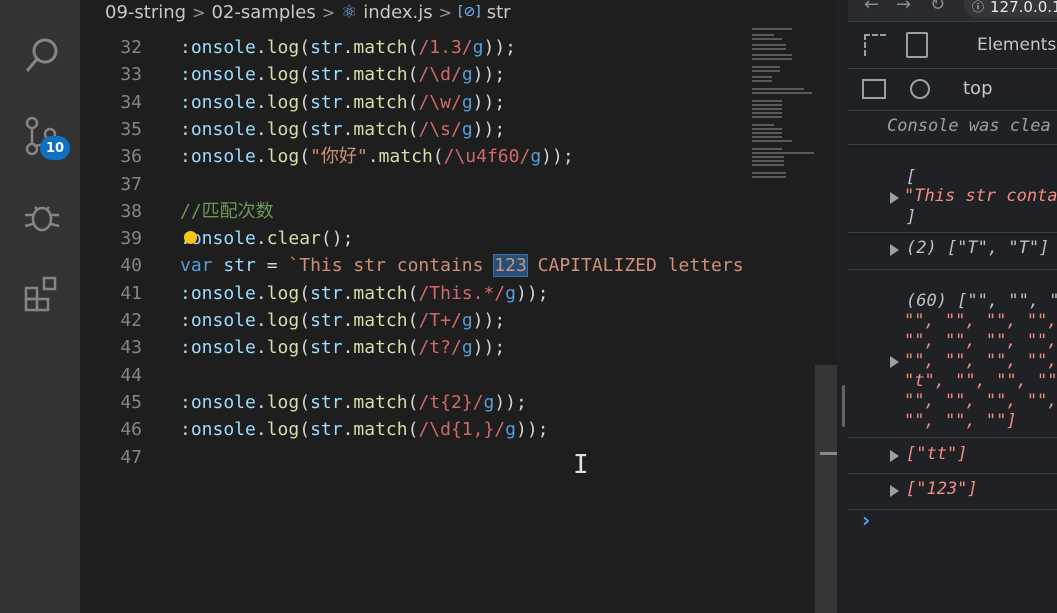 The width and height of the screenshot is (1057, 613). What do you see at coordinates (952, 45) in the screenshot?
I see `devtools-tabbar: Elements` at bounding box center [952, 45].